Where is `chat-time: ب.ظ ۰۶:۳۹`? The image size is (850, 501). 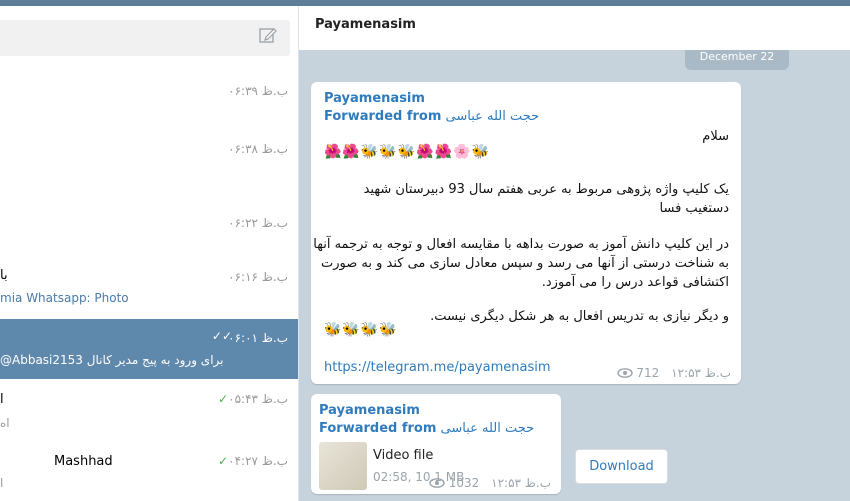 chat-time: ب.ظ ۰۶:۳۹ is located at coordinates (258, 91).